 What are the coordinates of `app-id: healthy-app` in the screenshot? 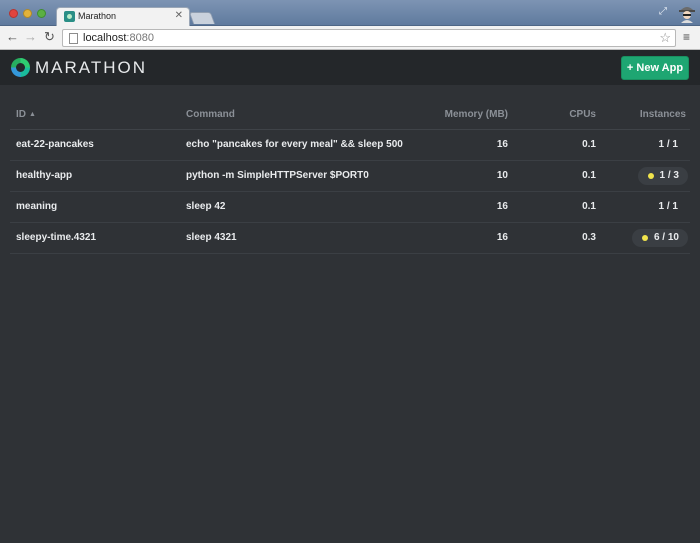 It's located at (44, 175).